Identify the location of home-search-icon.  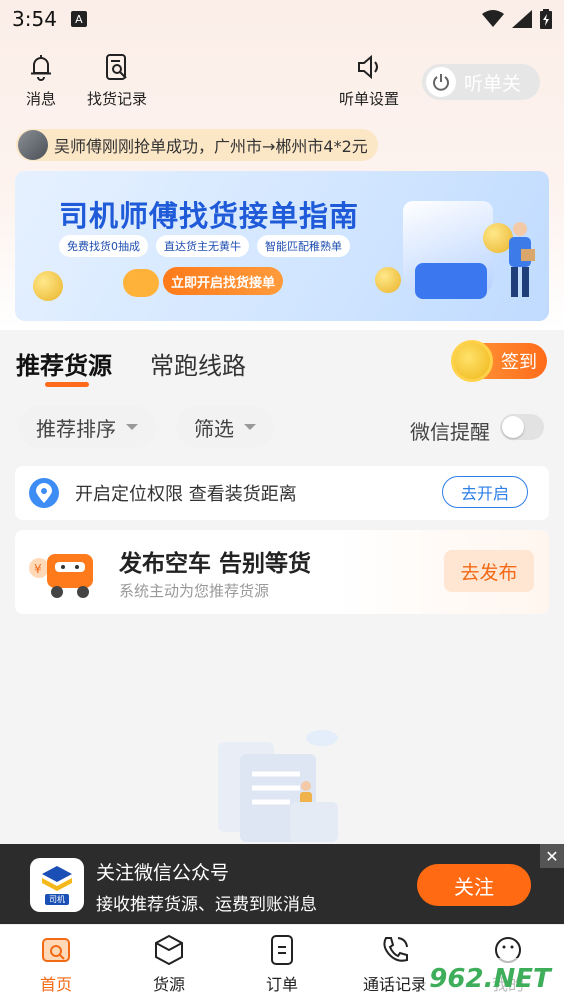
(56, 950).